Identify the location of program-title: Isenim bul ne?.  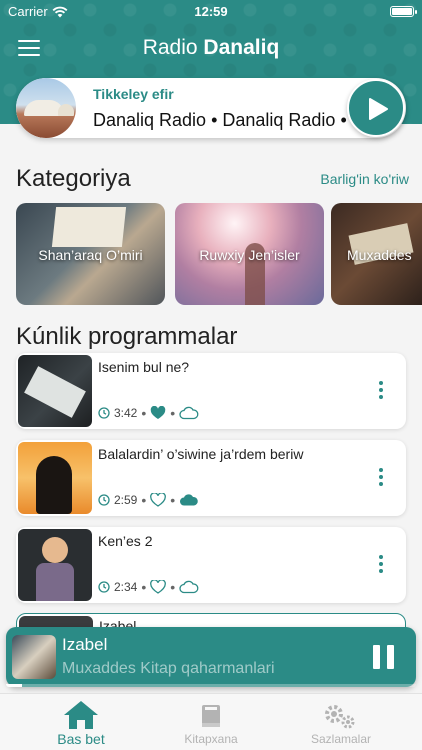
(144, 367).